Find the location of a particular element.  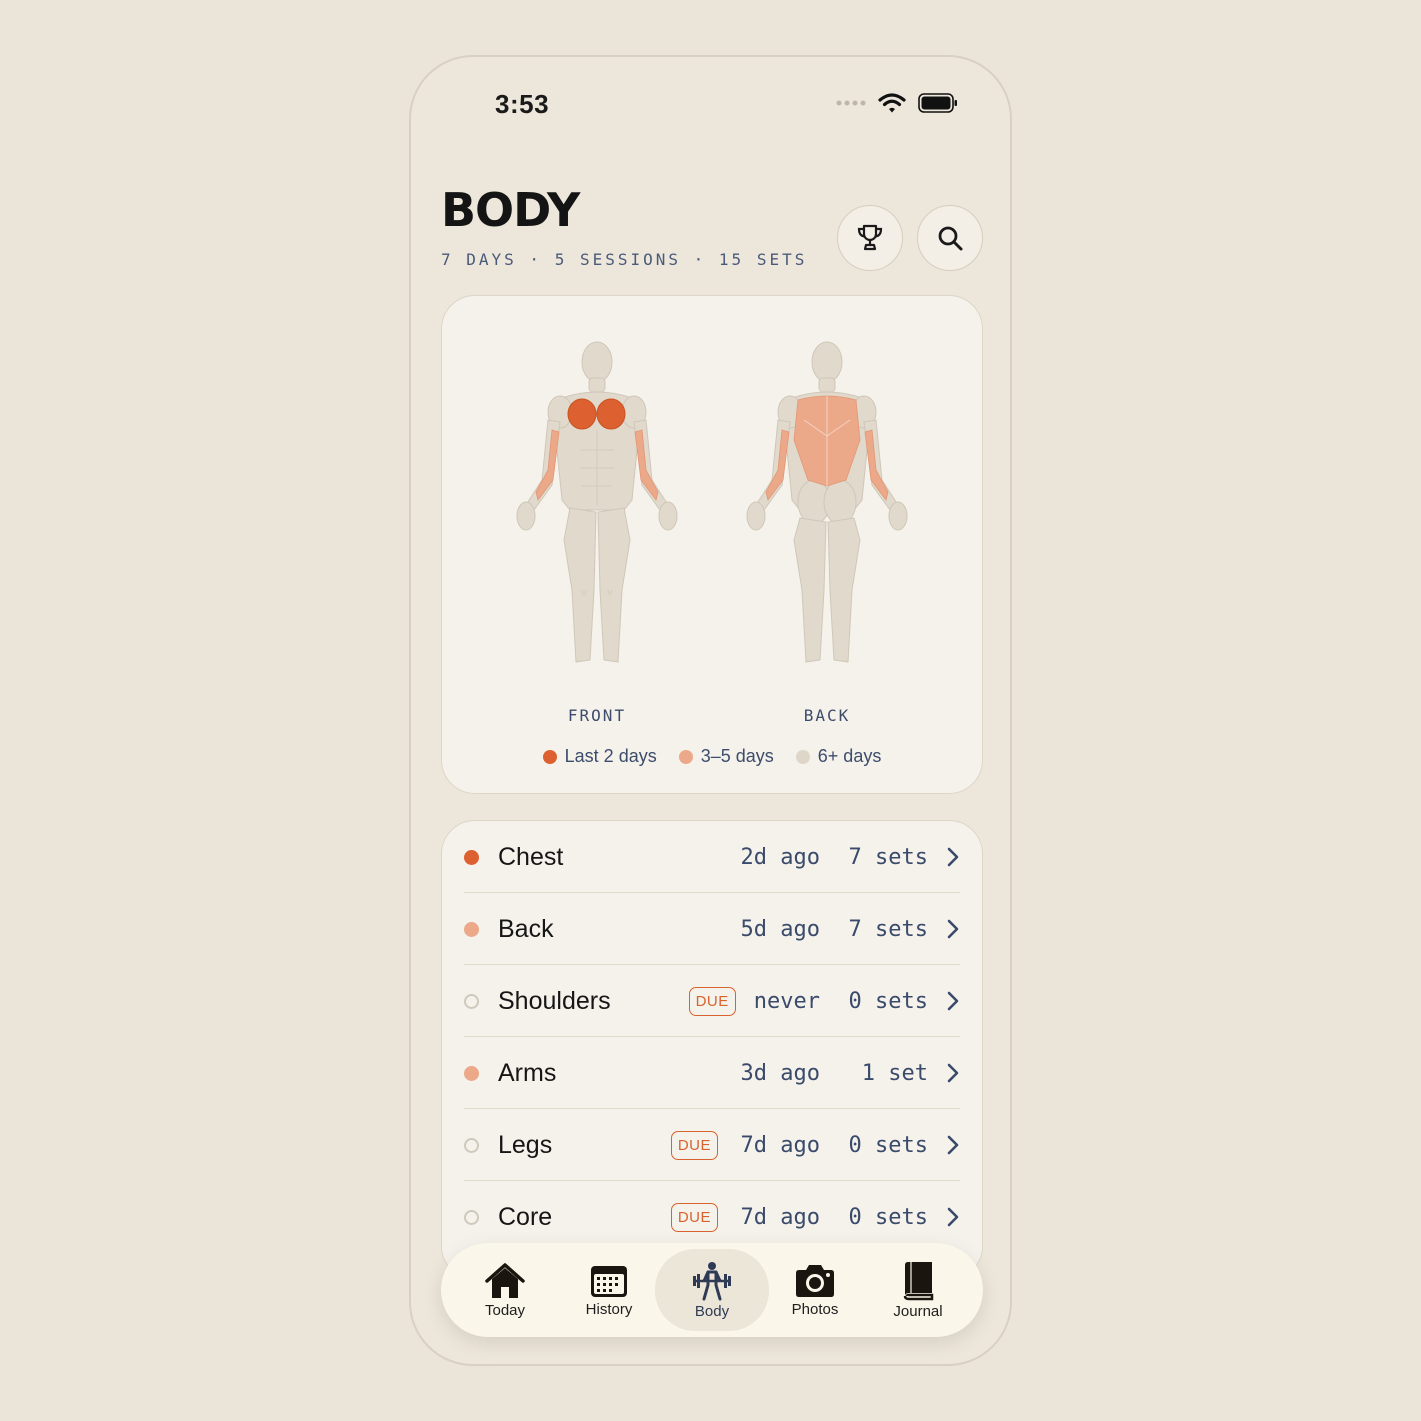

muscle-row-arms: Arms 3d ago 1 set is located at coordinates (712, 1073).